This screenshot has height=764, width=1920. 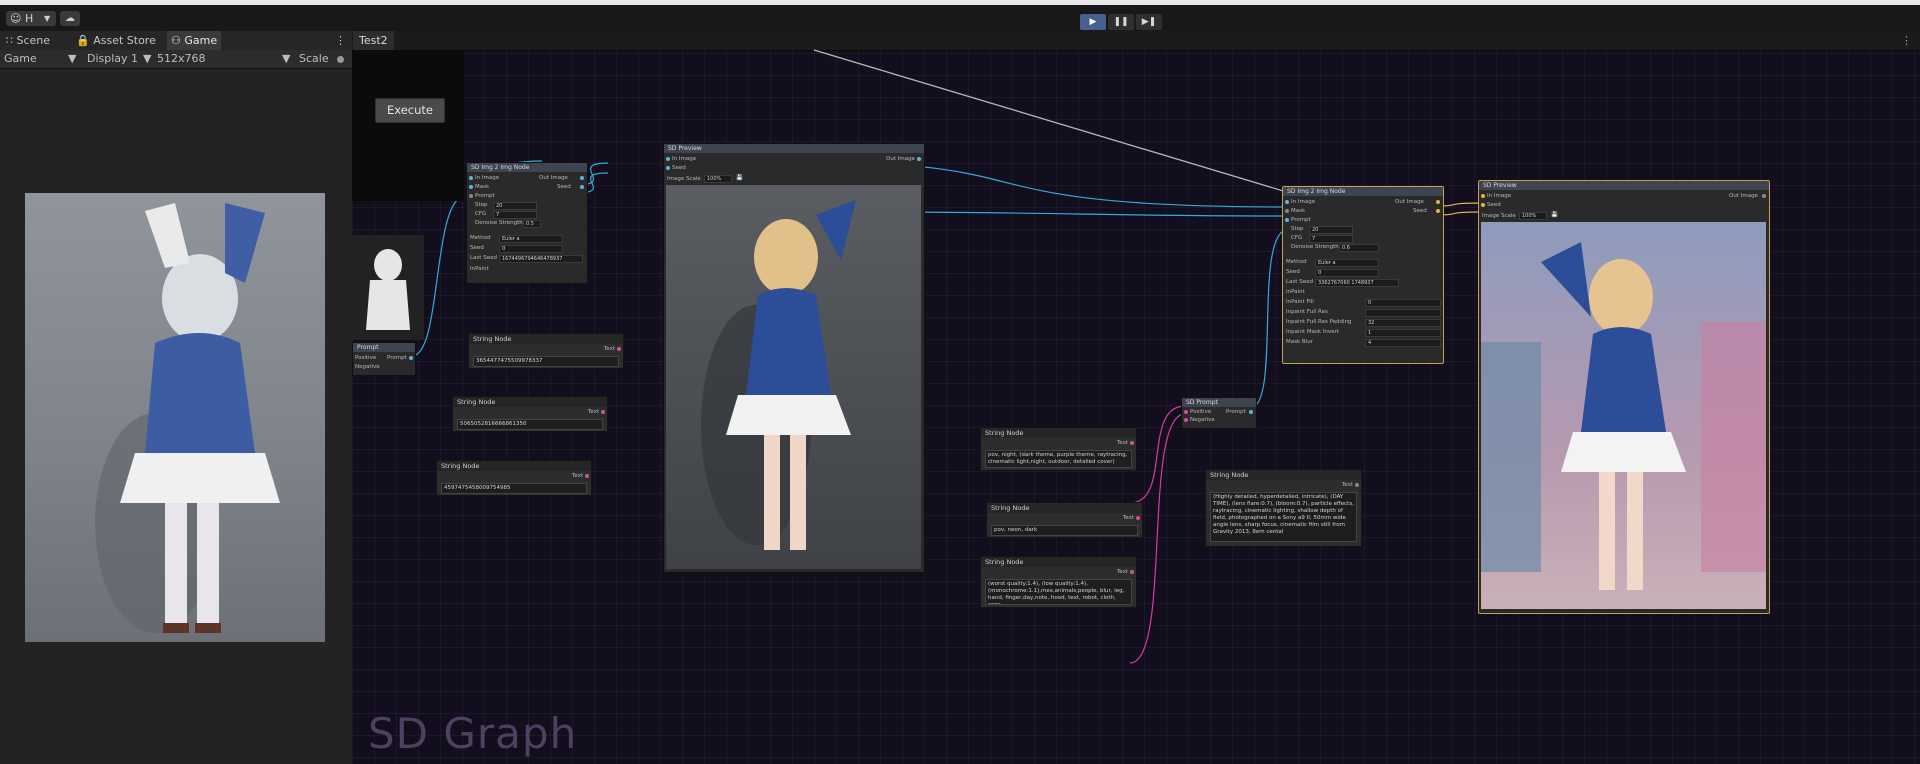 I want to click on node-title: SD Prompt, so click(x=1219, y=402).